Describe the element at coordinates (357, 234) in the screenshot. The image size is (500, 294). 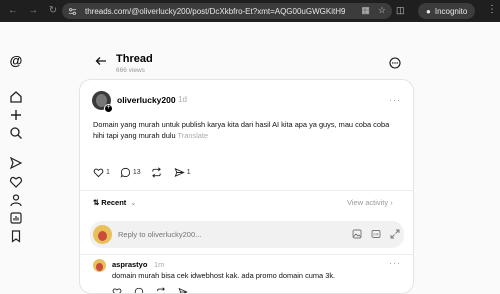
I see `image-attach-icon` at that location.